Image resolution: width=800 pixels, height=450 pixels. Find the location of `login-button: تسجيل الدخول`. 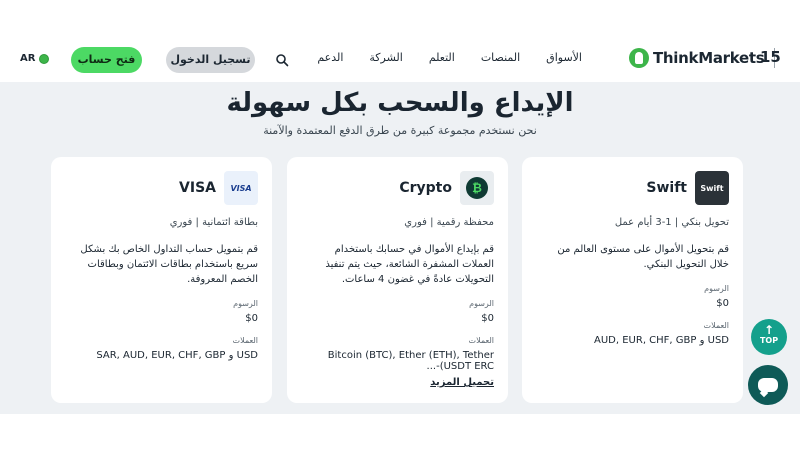

login-button: تسجيل الدخول is located at coordinates (210, 60).